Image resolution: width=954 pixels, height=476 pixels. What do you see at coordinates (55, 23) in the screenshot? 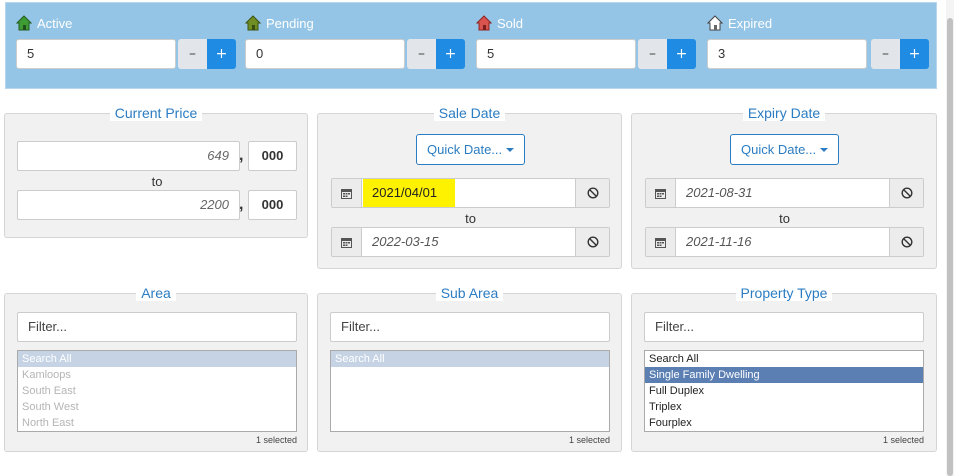
I see `status-active-label: Active` at bounding box center [55, 23].